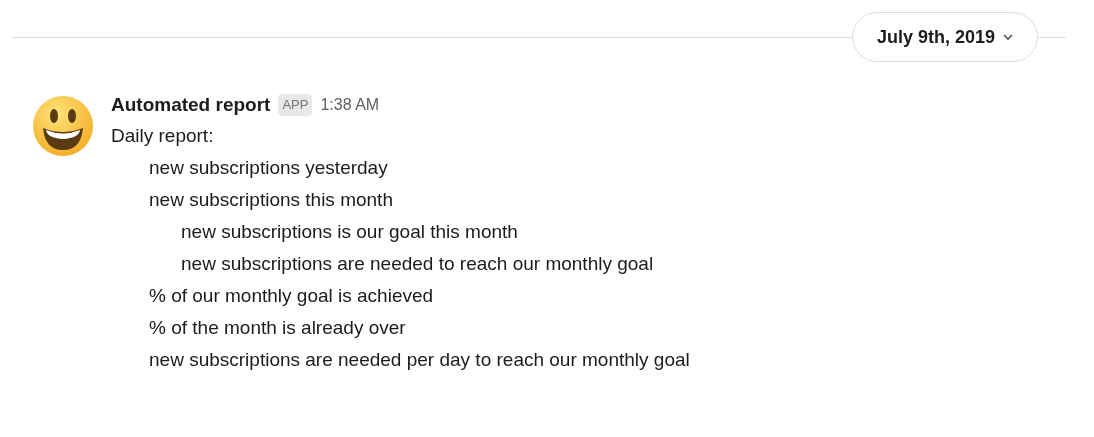 This screenshot has width=1094, height=437. Describe the element at coordinates (291, 295) in the screenshot. I see `report-line: % of our monthly goal is achieved` at that location.